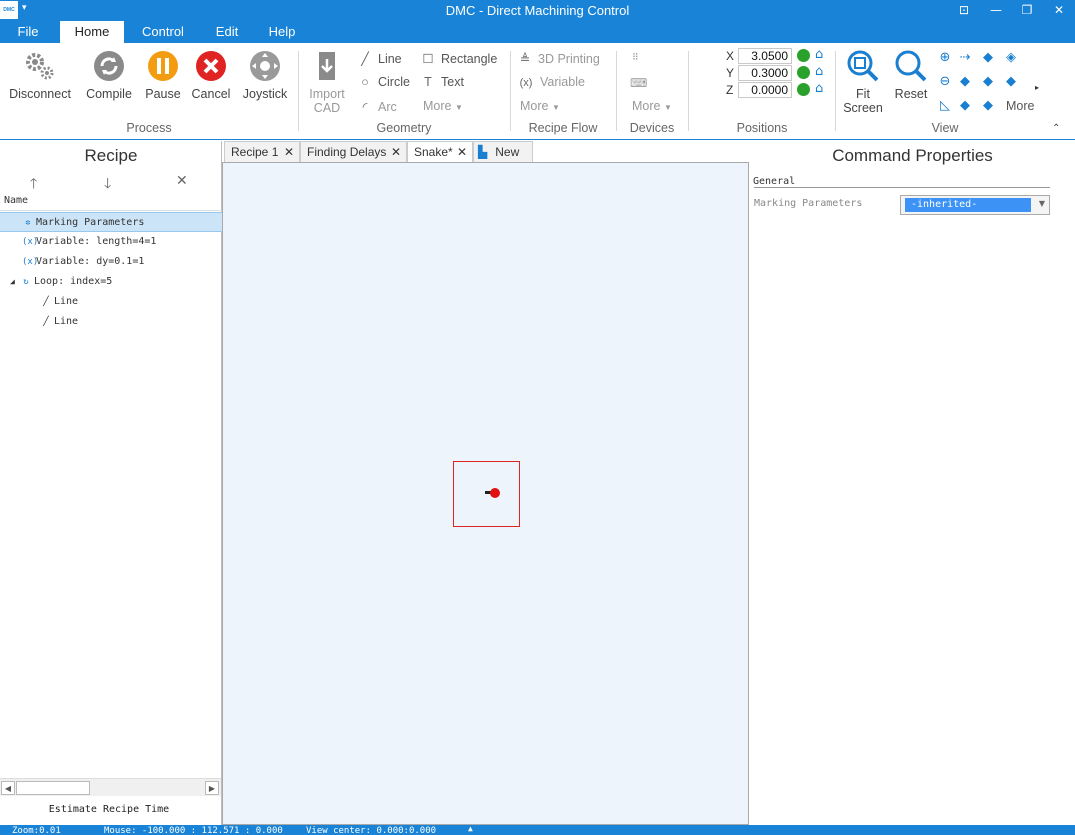  I want to click on 3d-printing-icon: ≜, so click(525, 59).